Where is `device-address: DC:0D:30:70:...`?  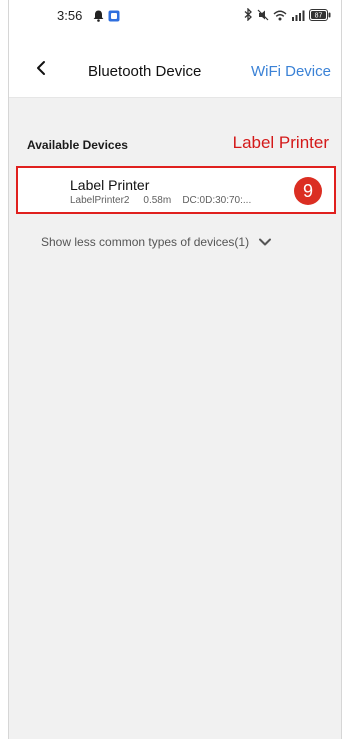
device-address: DC:0D:30:70:... is located at coordinates (217, 200).